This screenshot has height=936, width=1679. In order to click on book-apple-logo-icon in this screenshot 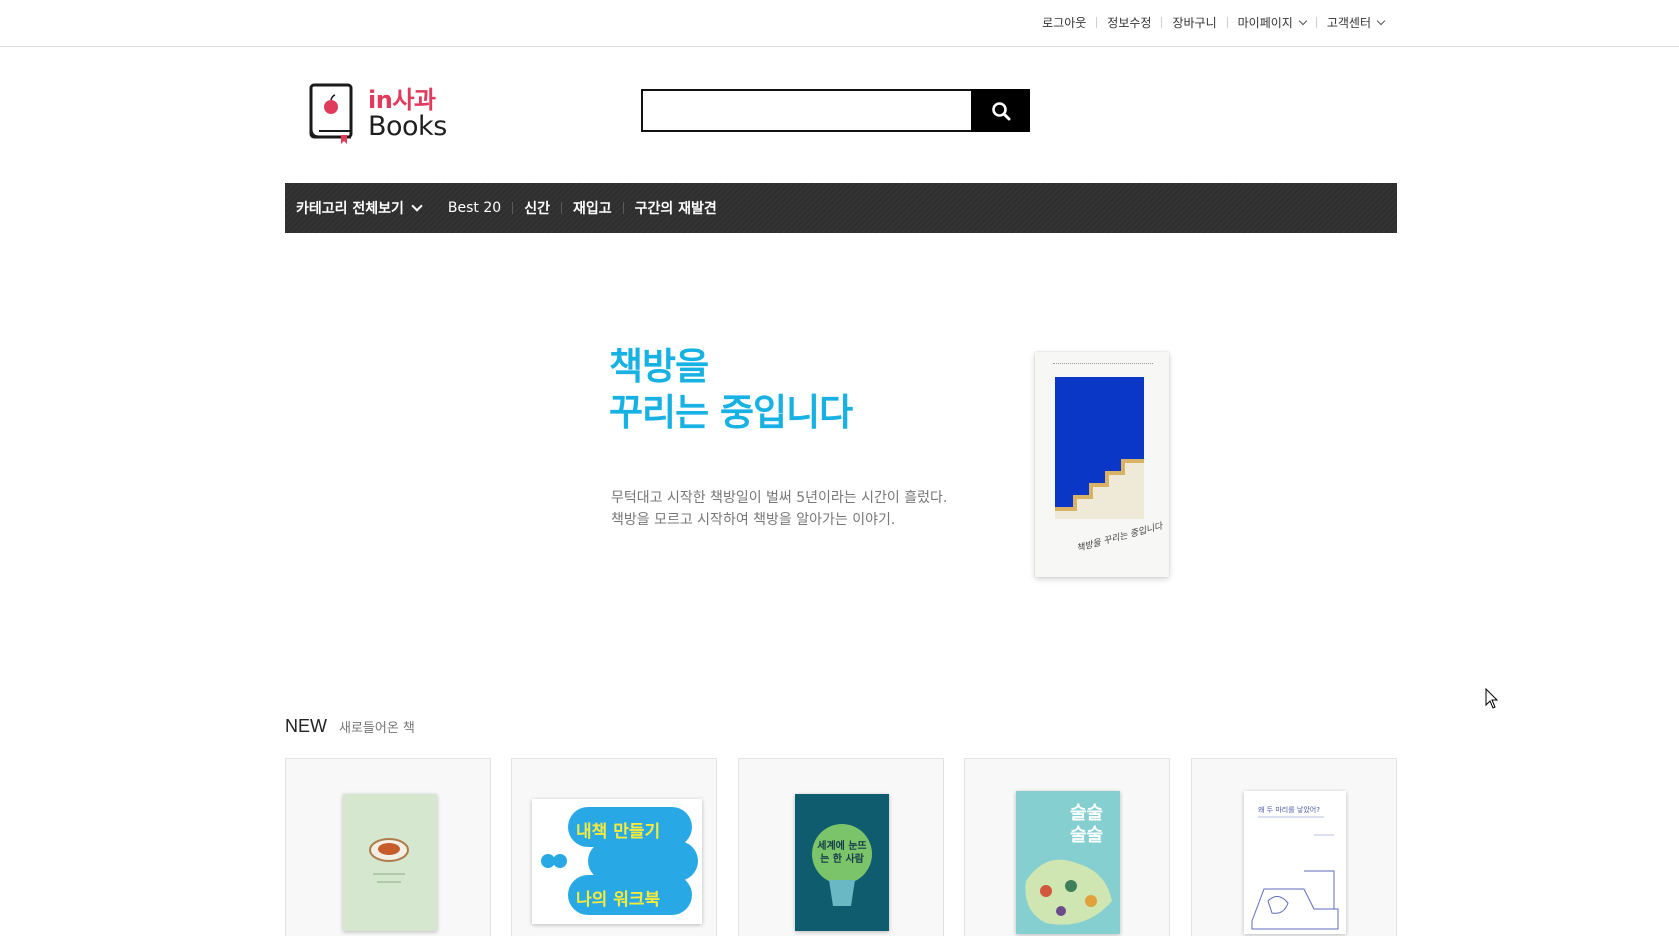, I will do `click(331, 113)`.